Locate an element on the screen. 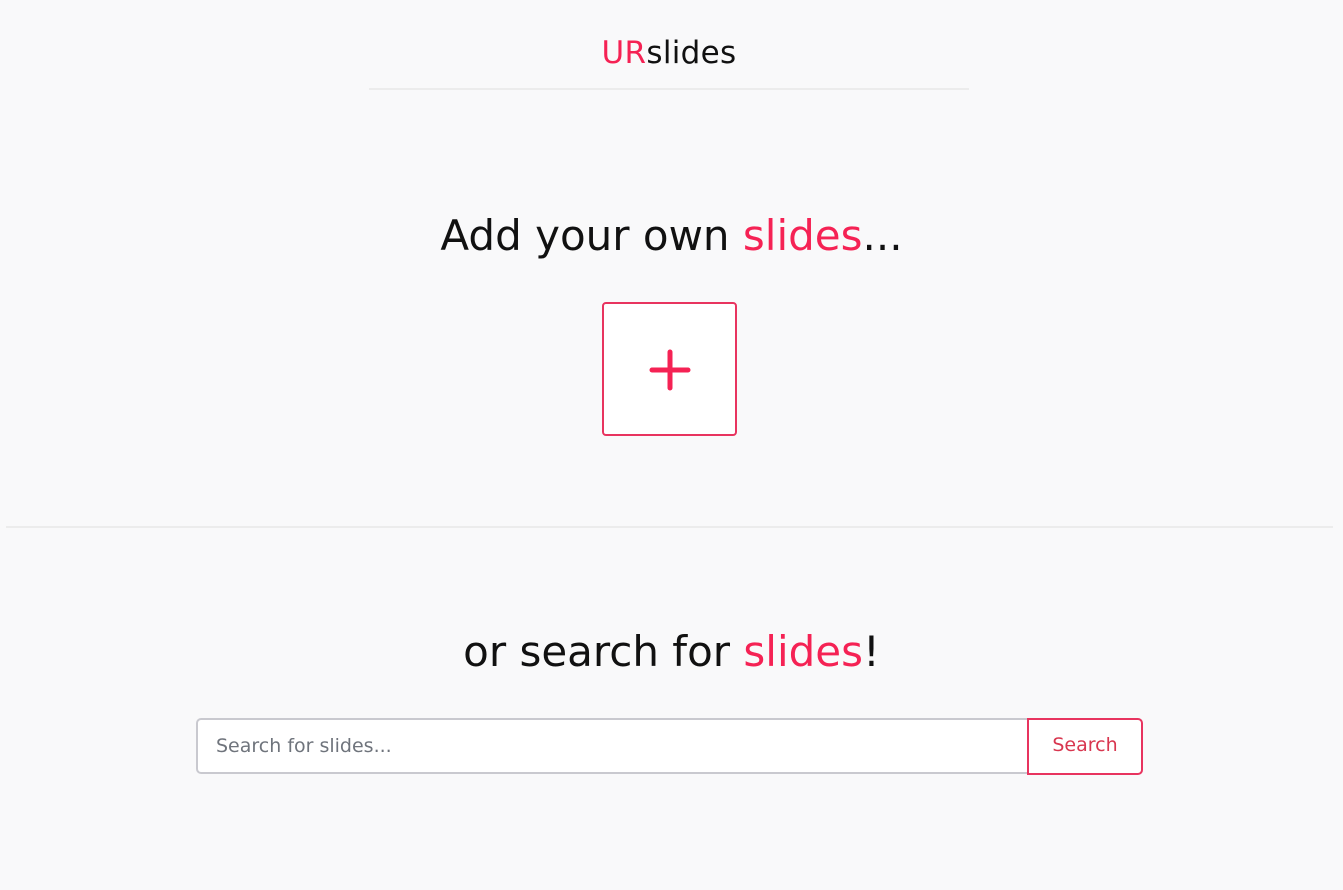 This screenshot has height=890, width=1343. search-heading-prefix: or search for is located at coordinates (603, 651).